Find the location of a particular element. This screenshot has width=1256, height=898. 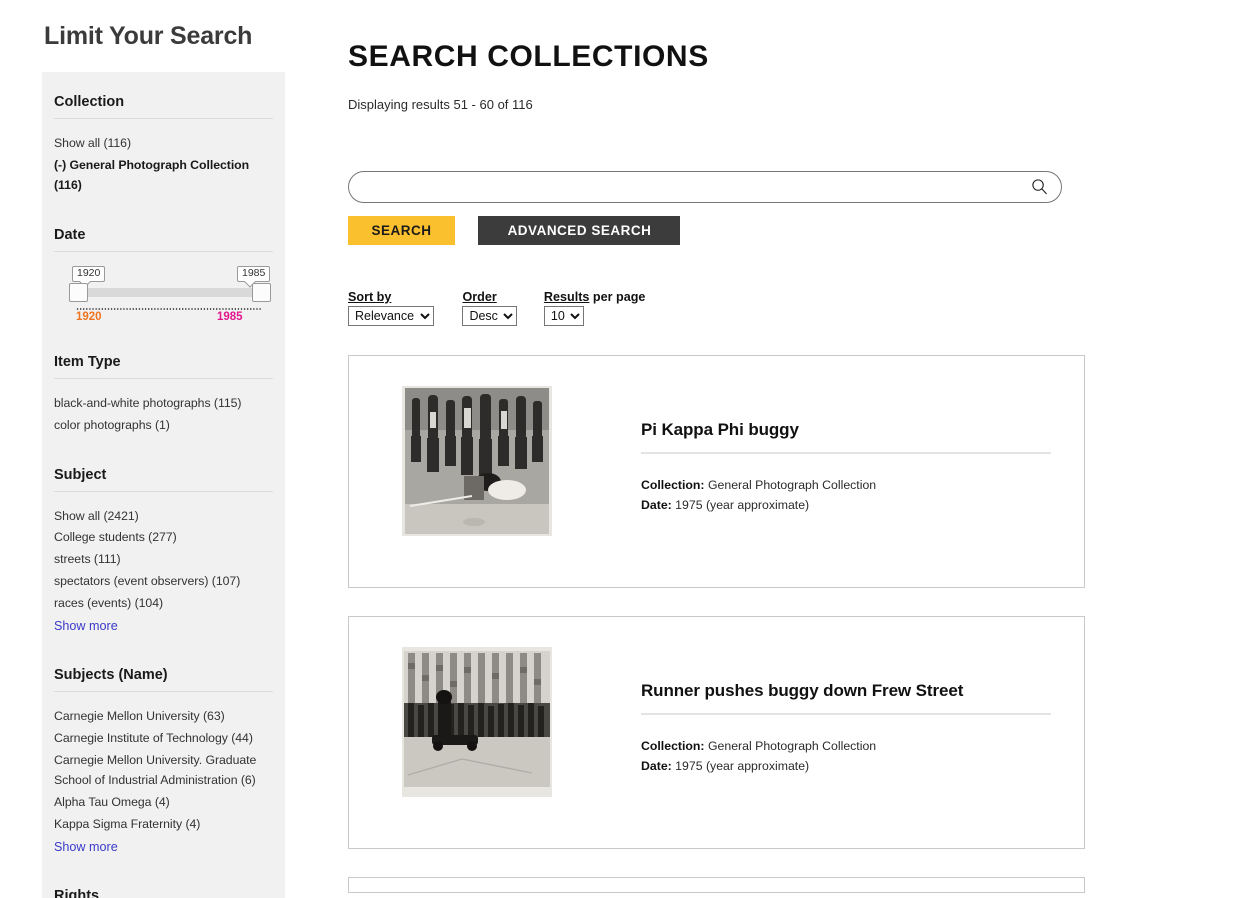

slider-tooltip-max: 1985 is located at coordinates (254, 274).